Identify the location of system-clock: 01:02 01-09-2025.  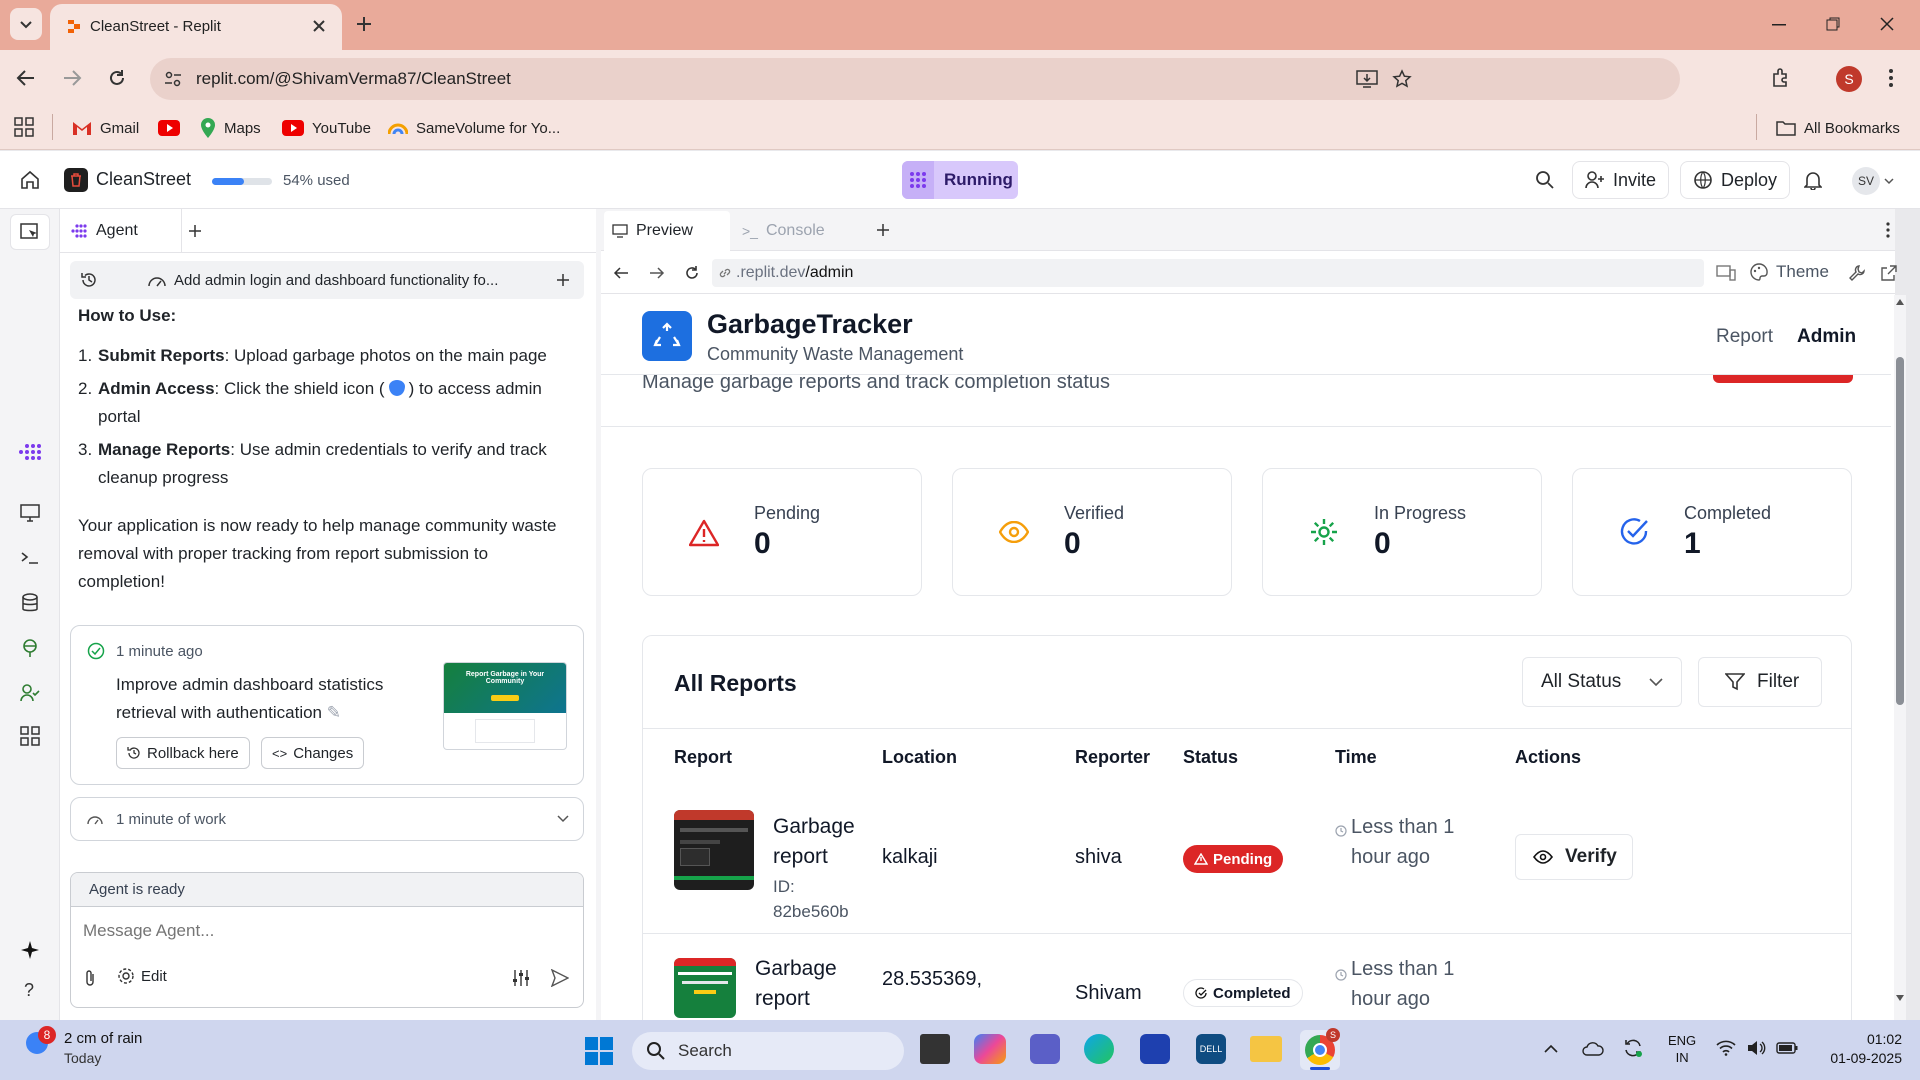
(1860, 1049).